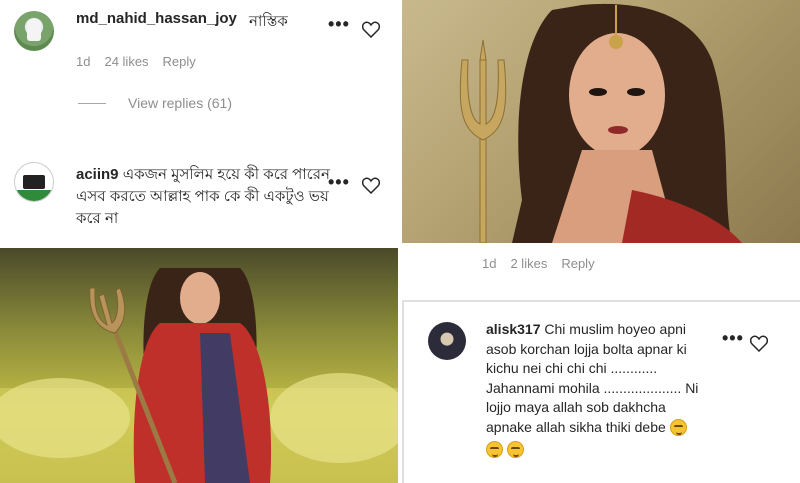  Describe the element at coordinates (126, 61) in the screenshot. I see `comment-likes: 24 likes` at that location.